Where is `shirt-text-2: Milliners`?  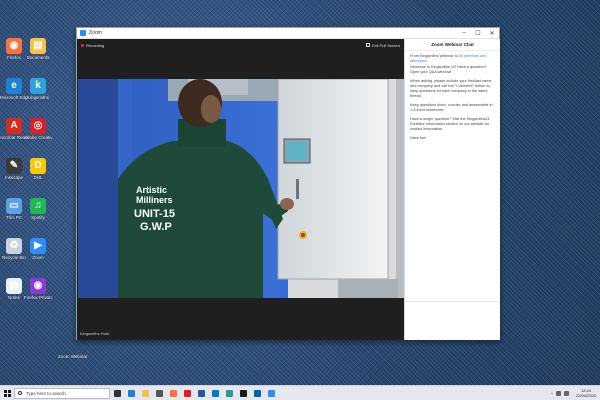
shirt-text-2: Milliners is located at coordinates (154, 200).